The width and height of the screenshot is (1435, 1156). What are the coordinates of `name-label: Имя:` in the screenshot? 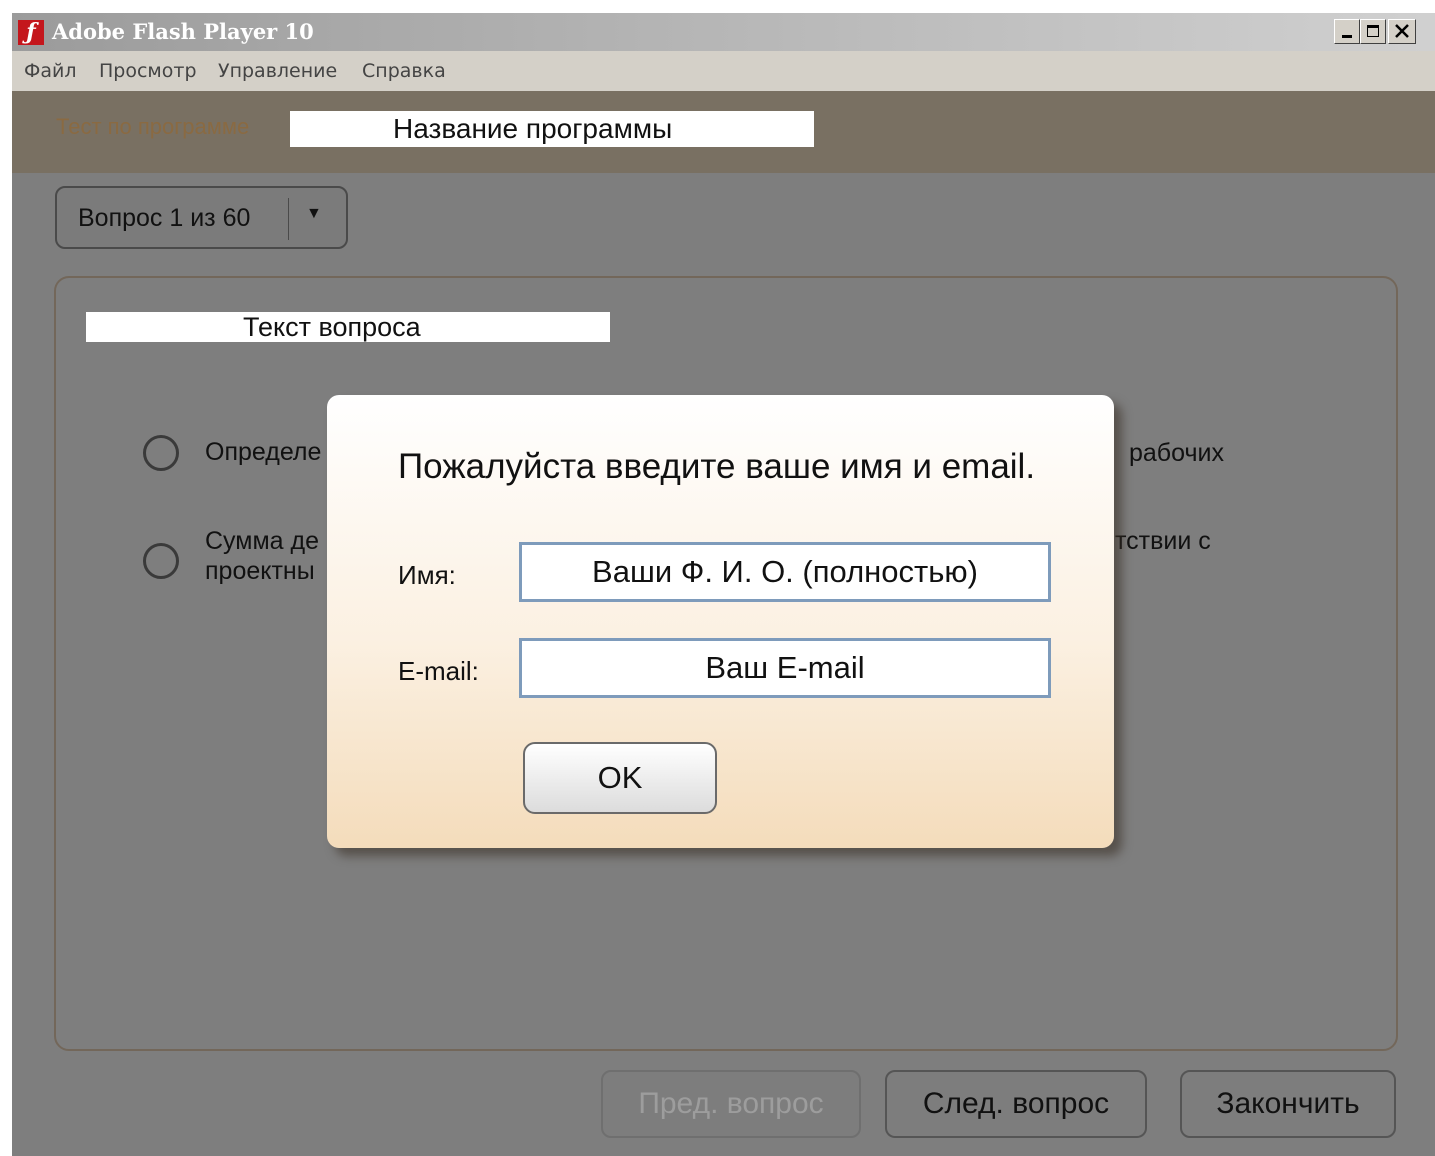 It's located at (427, 575).